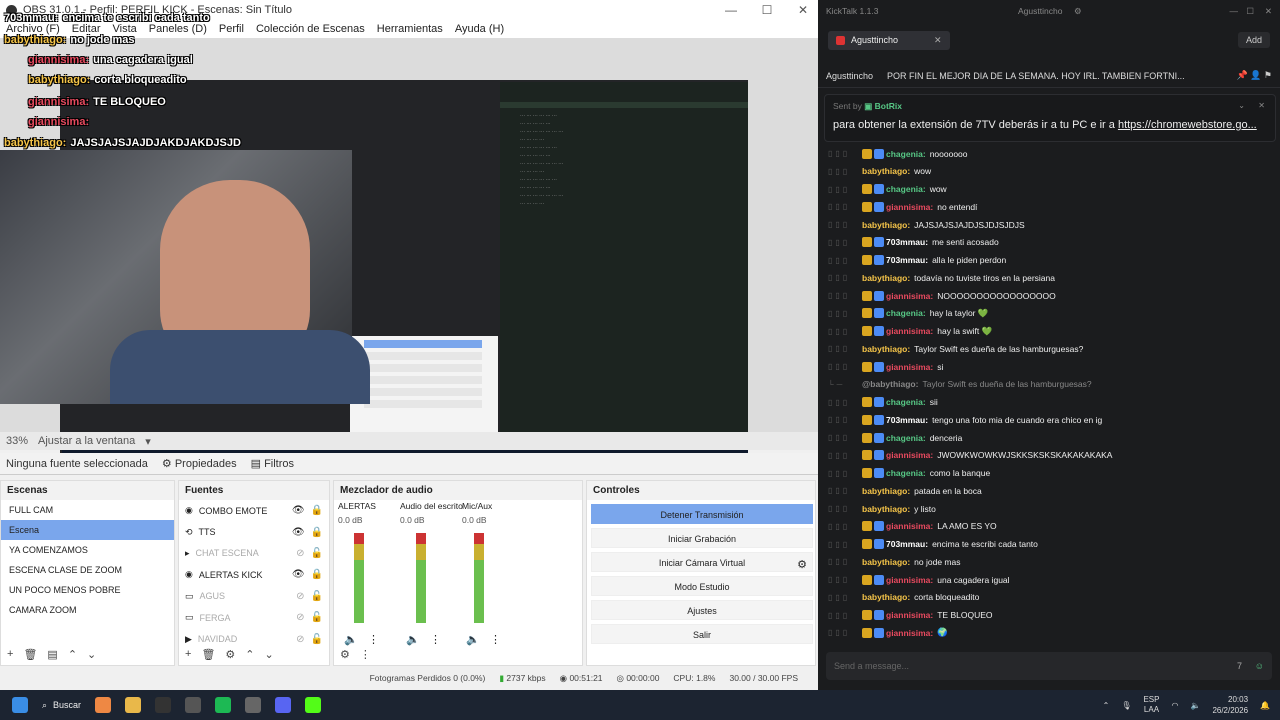 The height and width of the screenshot is (720, 1280). I want to click on chat-message: ▯▯▯ giannisima: no entendí, so click(1049, 206).